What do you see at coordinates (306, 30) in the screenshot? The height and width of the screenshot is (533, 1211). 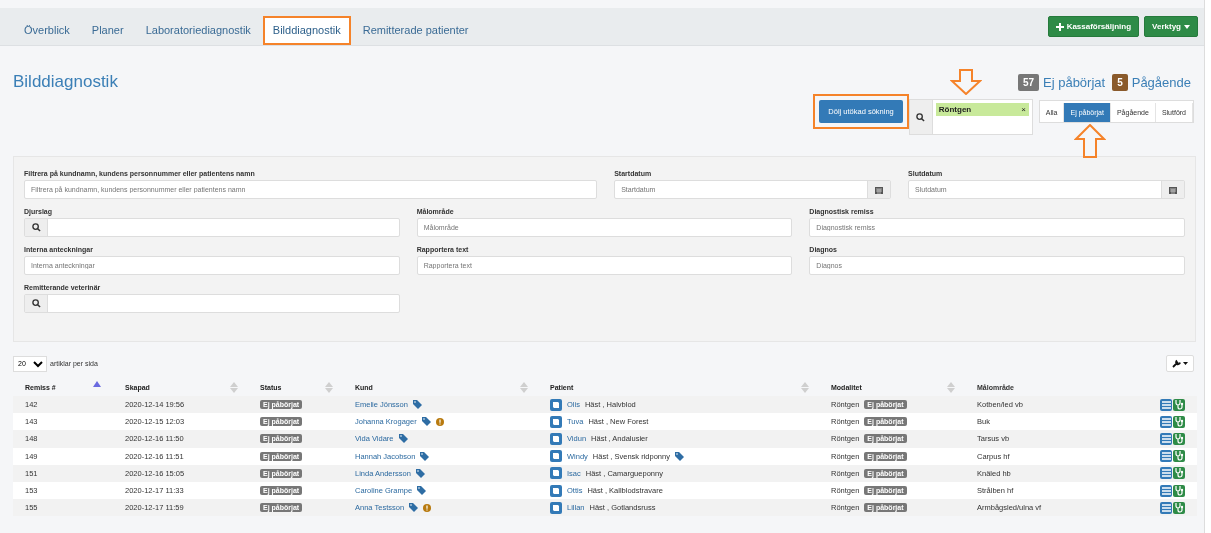 I see `nav-tab: Bilddiagnostik` at bounding box center [306, 30].